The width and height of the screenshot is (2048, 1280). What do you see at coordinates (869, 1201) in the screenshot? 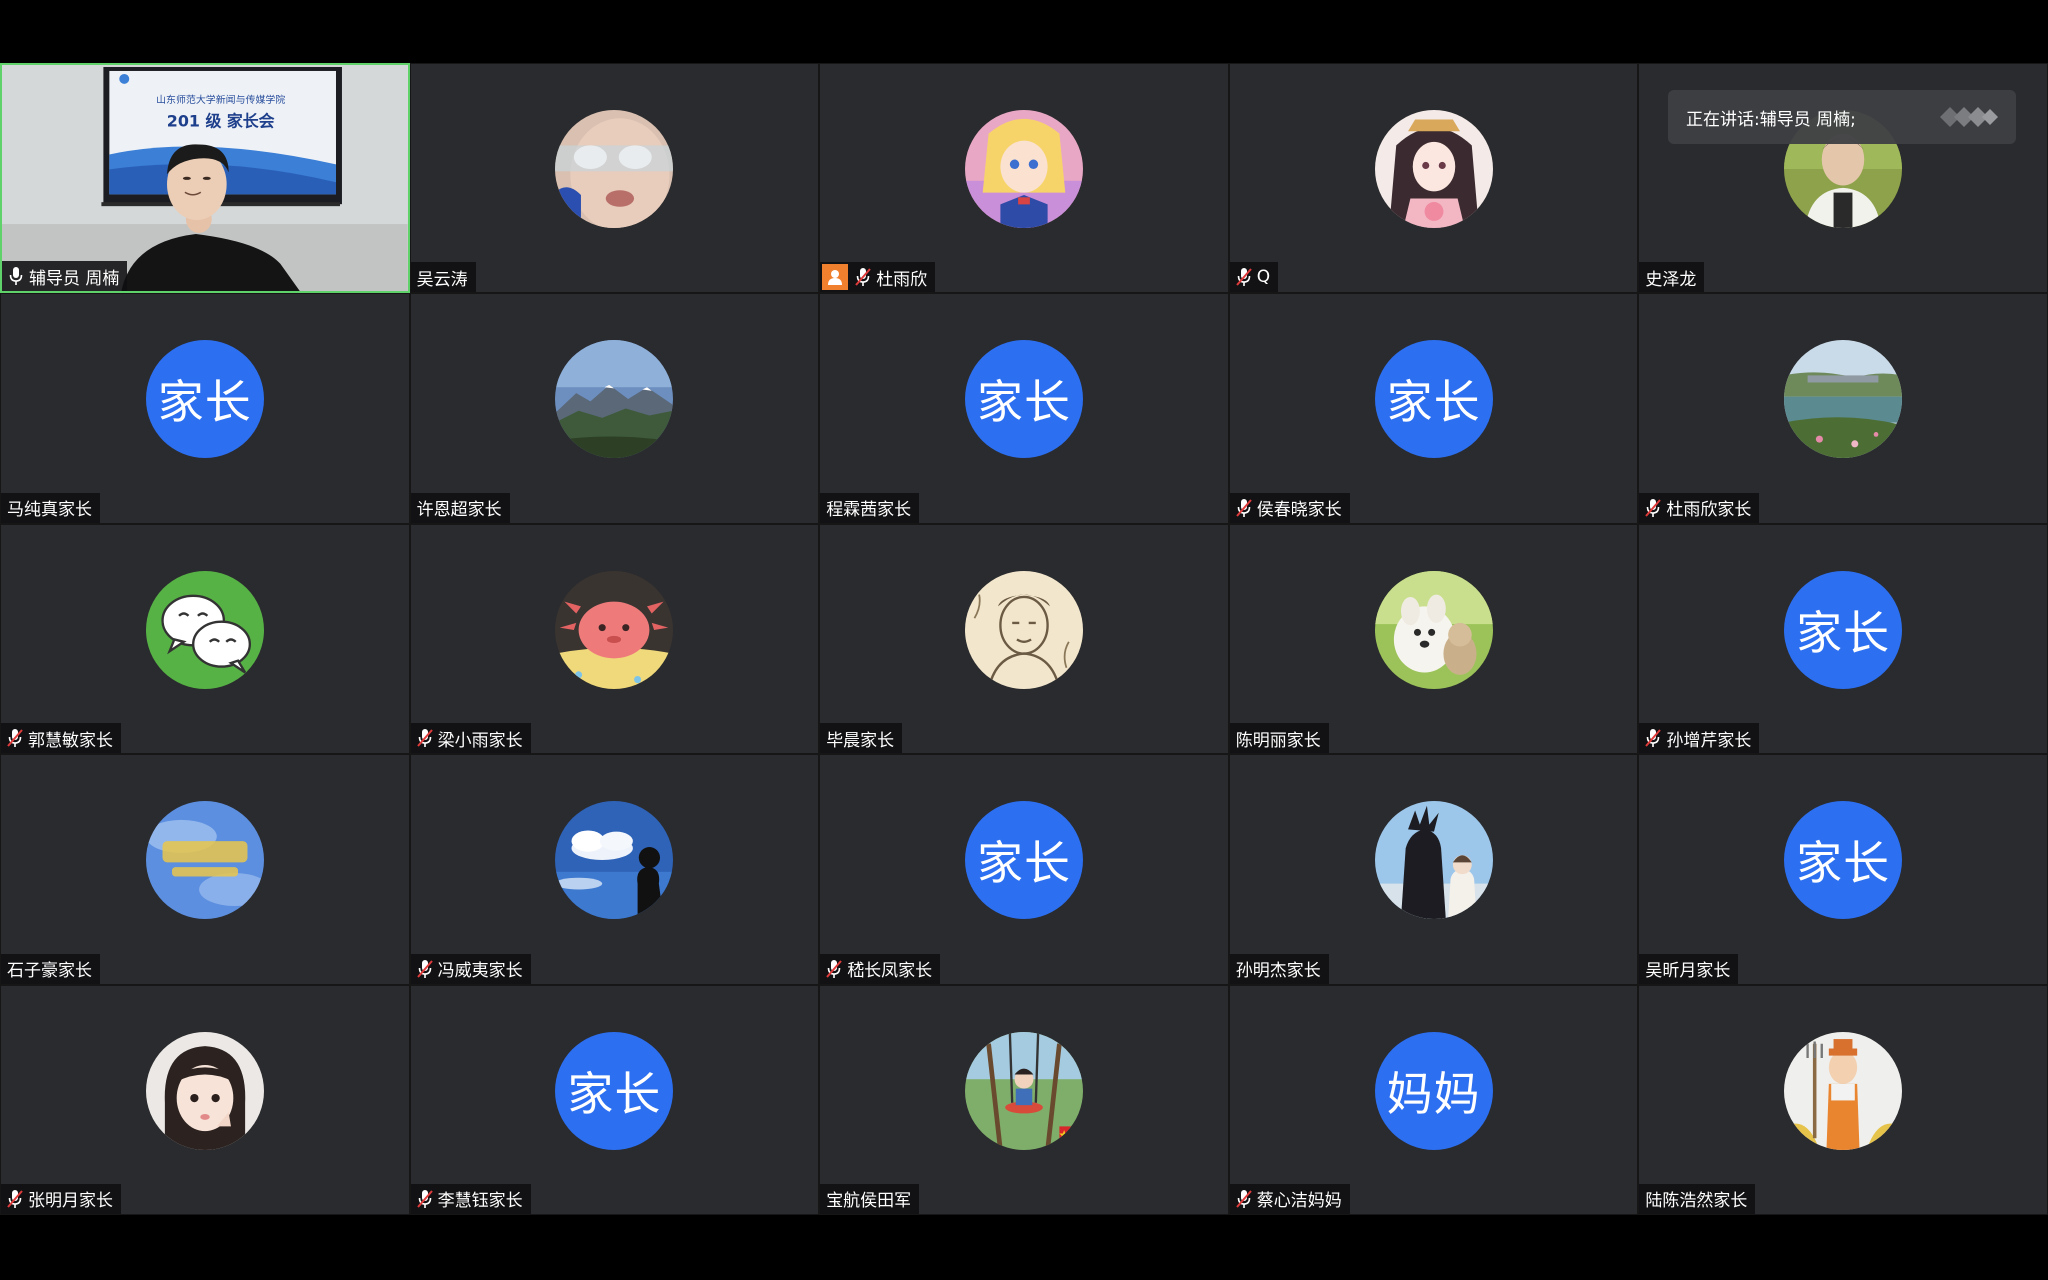
I see `participant-name: 宝航侯田军` at bounding box center [869, 1201].